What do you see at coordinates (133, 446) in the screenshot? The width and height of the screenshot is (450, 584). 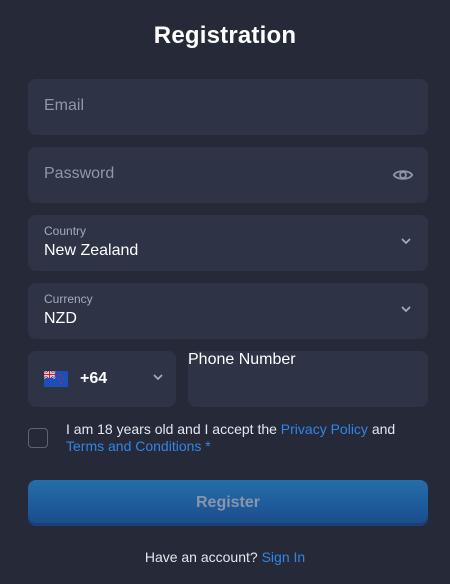 I see `terms-conditions-link: Terms and Conditions` at bounding box center [133, 446].